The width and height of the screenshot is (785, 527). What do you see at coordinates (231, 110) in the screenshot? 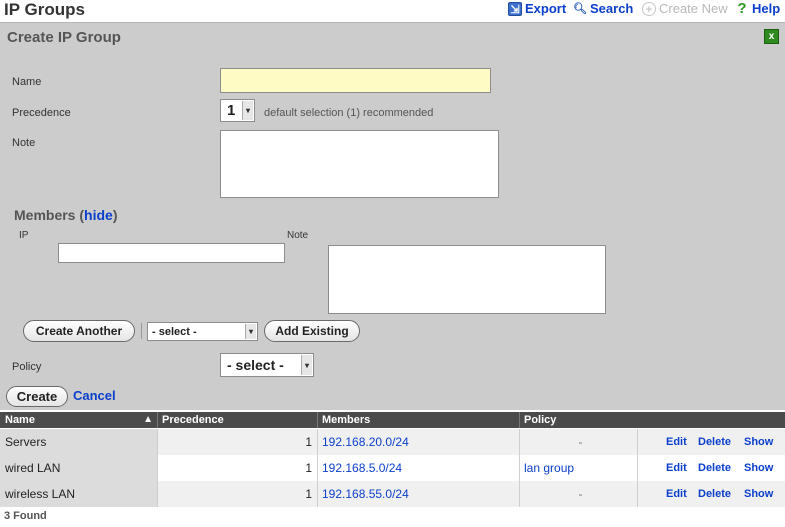
I see `precedence-value: 1` at bounding box center [231, 110].